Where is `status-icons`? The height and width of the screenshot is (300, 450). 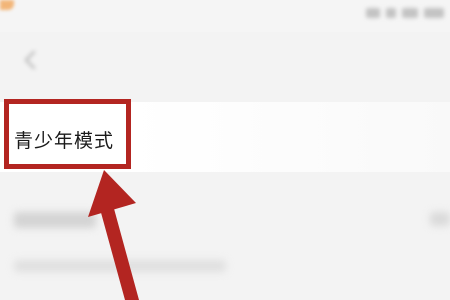
status-icons is located at coordinates (405, 13).